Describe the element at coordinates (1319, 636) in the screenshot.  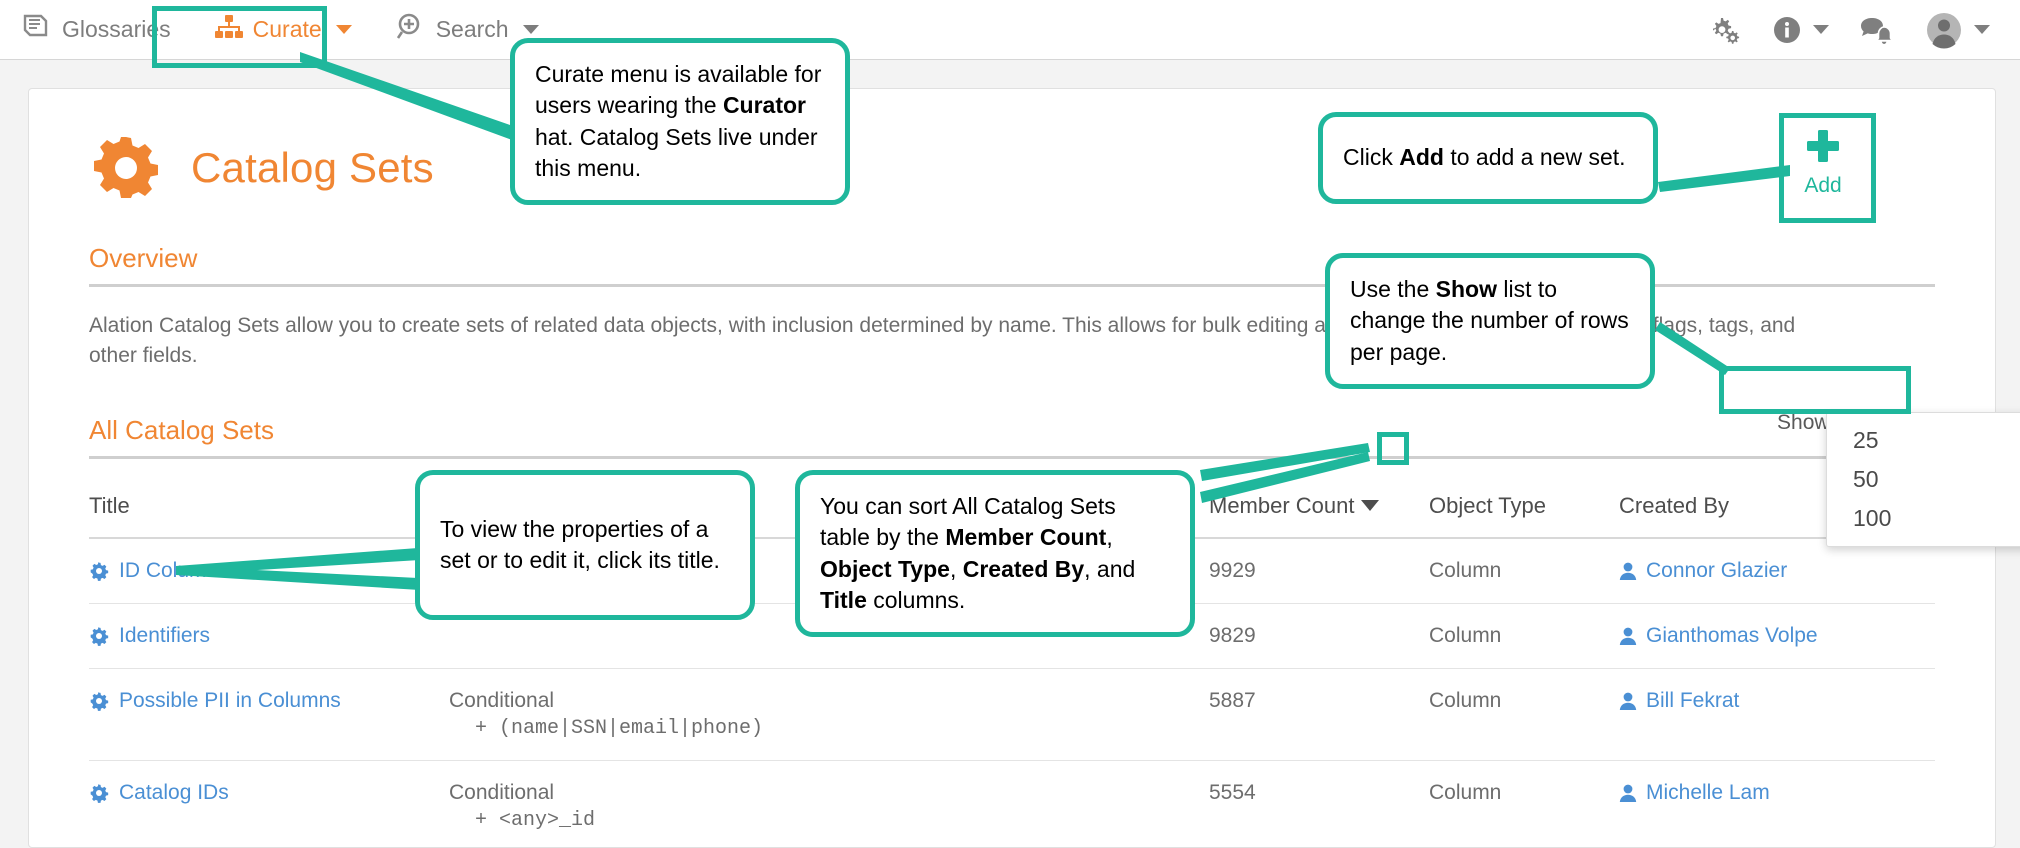
I see `member-count: 9829` at that location.